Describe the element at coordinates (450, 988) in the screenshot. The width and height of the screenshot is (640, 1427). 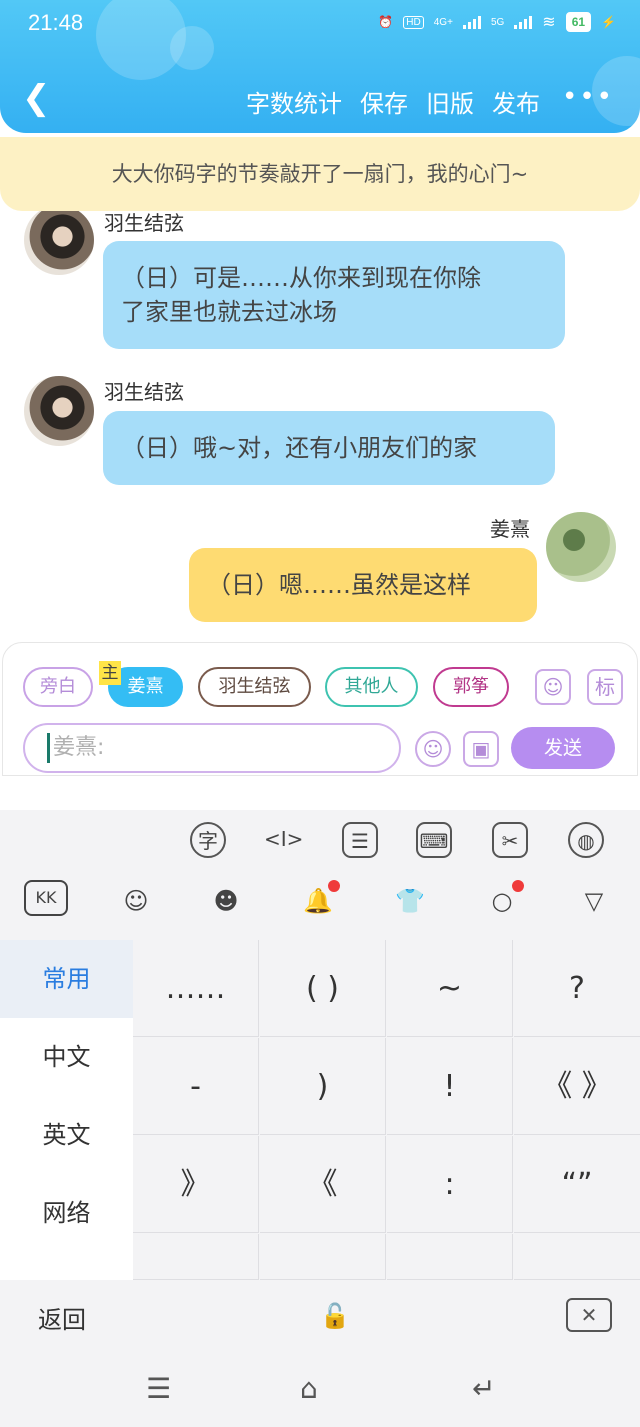
I see `symbol-key: ~` at that location.